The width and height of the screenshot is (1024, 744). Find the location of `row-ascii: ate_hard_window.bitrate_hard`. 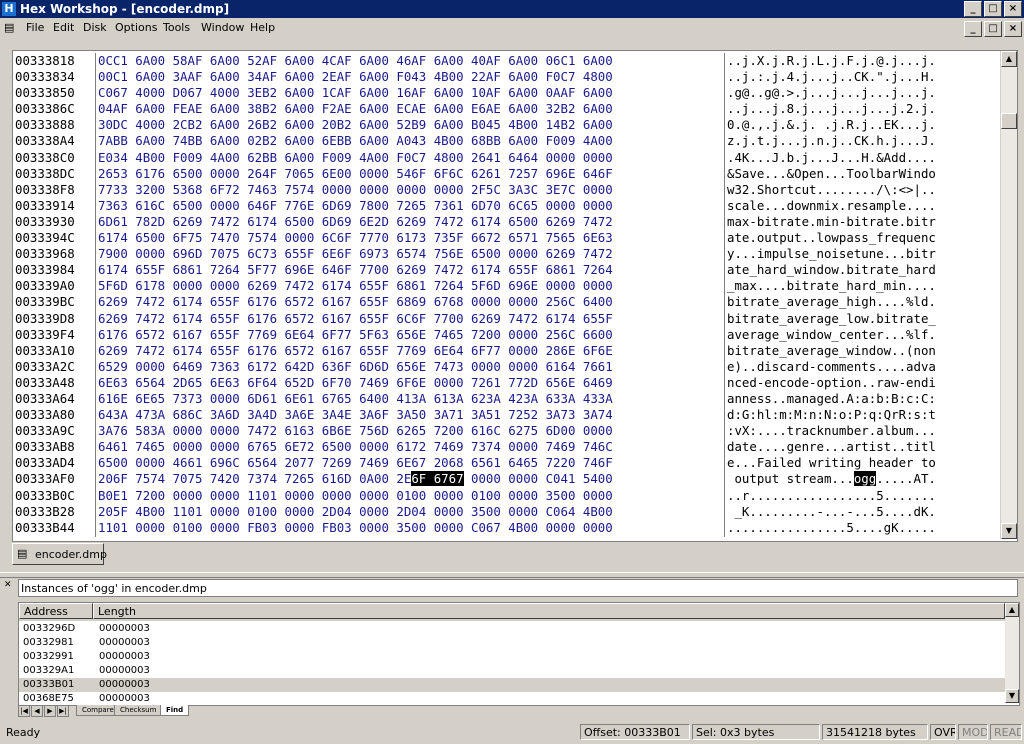

row-ascii: ate_hard_window.bitrate_hard is located at coordinates (861, 270).